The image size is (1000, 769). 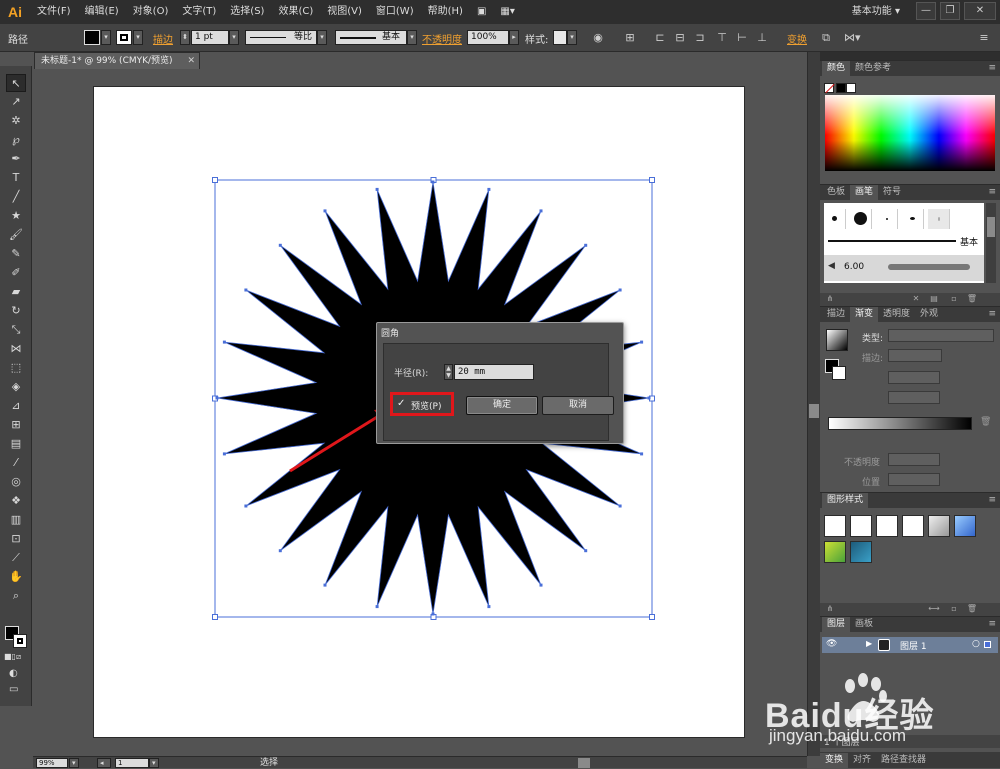 I want to click on align-right-icon: ⊐, so click(x=700, y=37).